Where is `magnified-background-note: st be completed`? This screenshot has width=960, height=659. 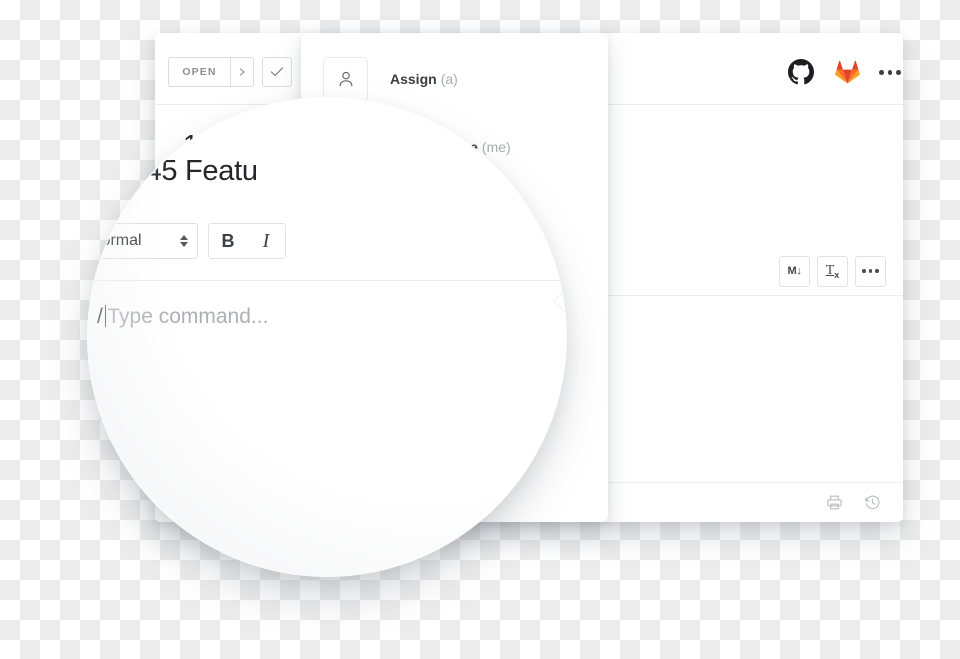
magnified-background-note: st be completed is located at coordinates (562, 516).